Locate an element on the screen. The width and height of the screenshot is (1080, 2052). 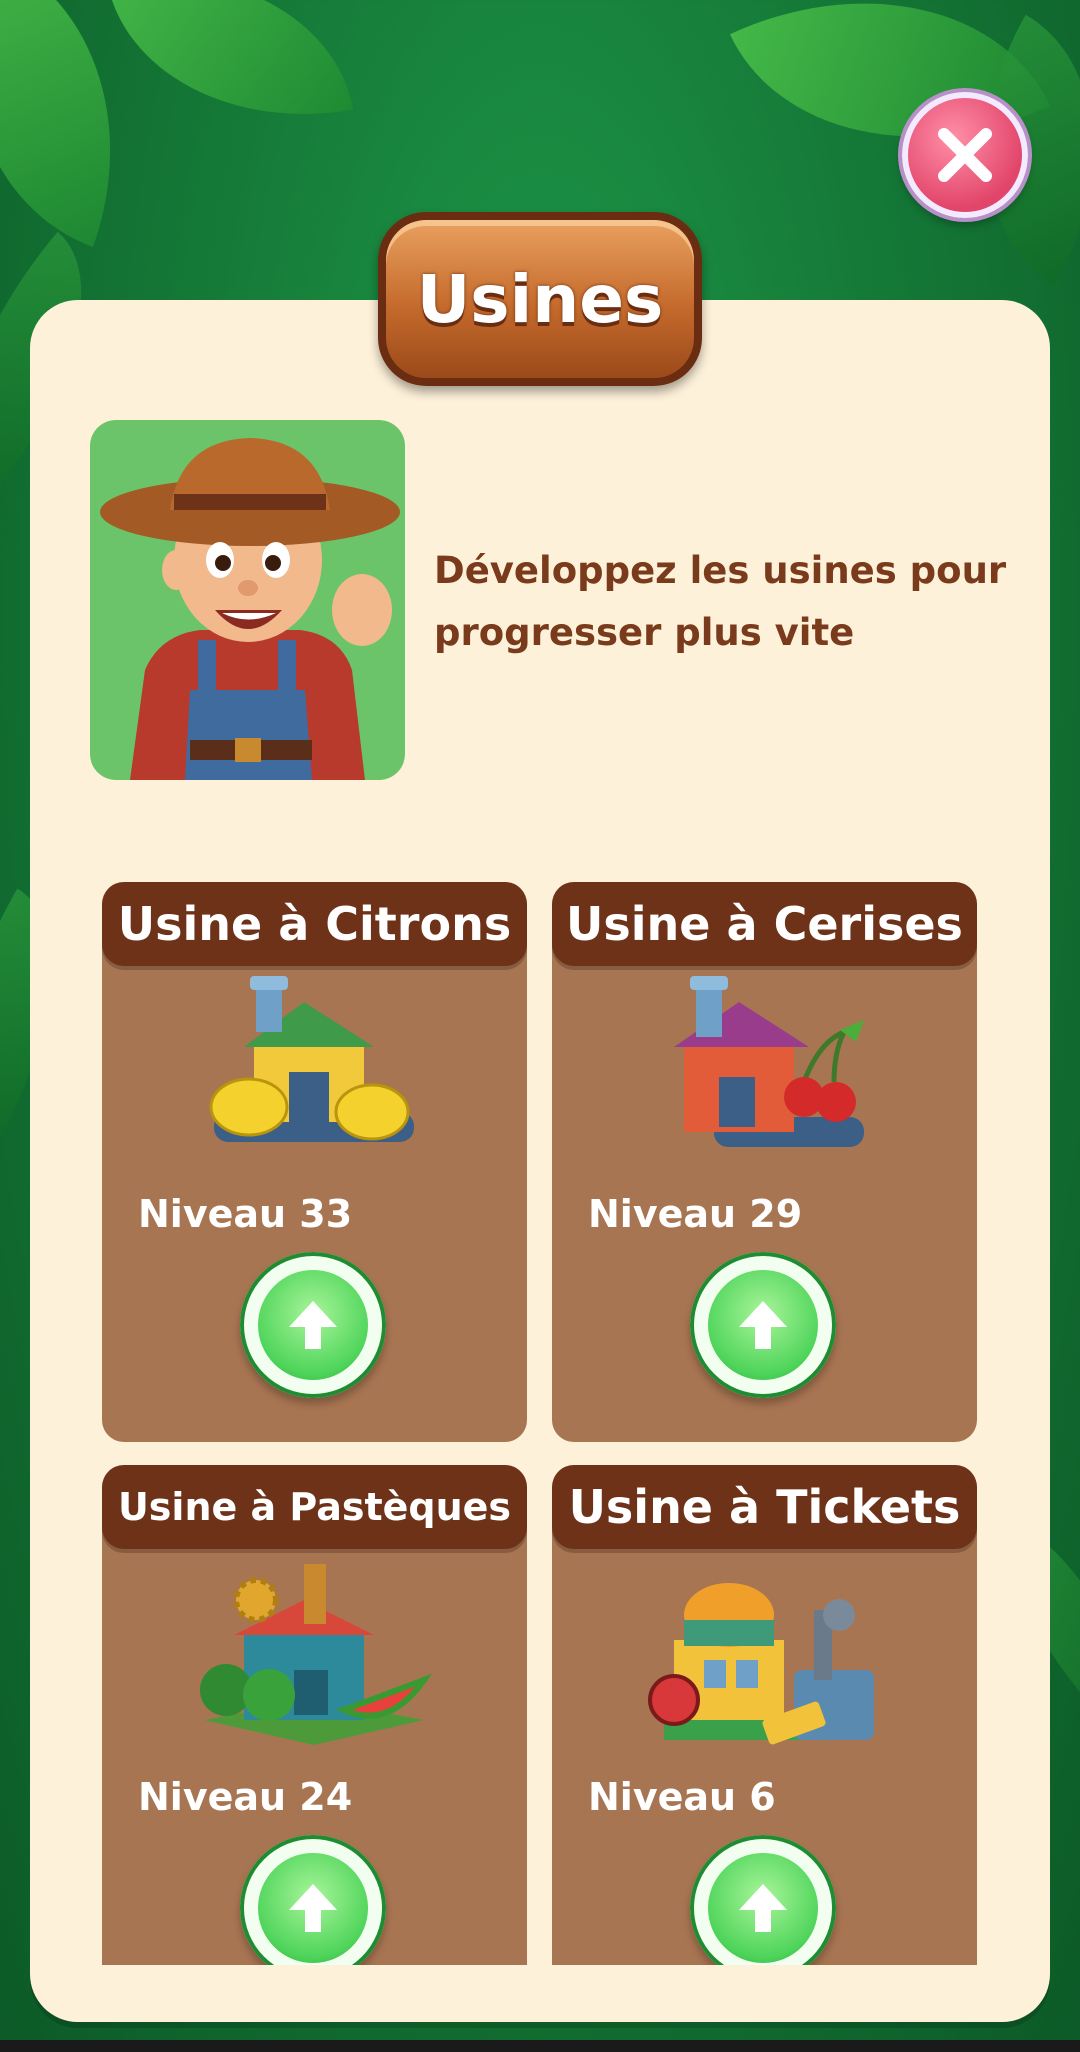
factory-card-watermelon: Usine à Pastèques Niveau 24 is located at coordinates (314, 1715).